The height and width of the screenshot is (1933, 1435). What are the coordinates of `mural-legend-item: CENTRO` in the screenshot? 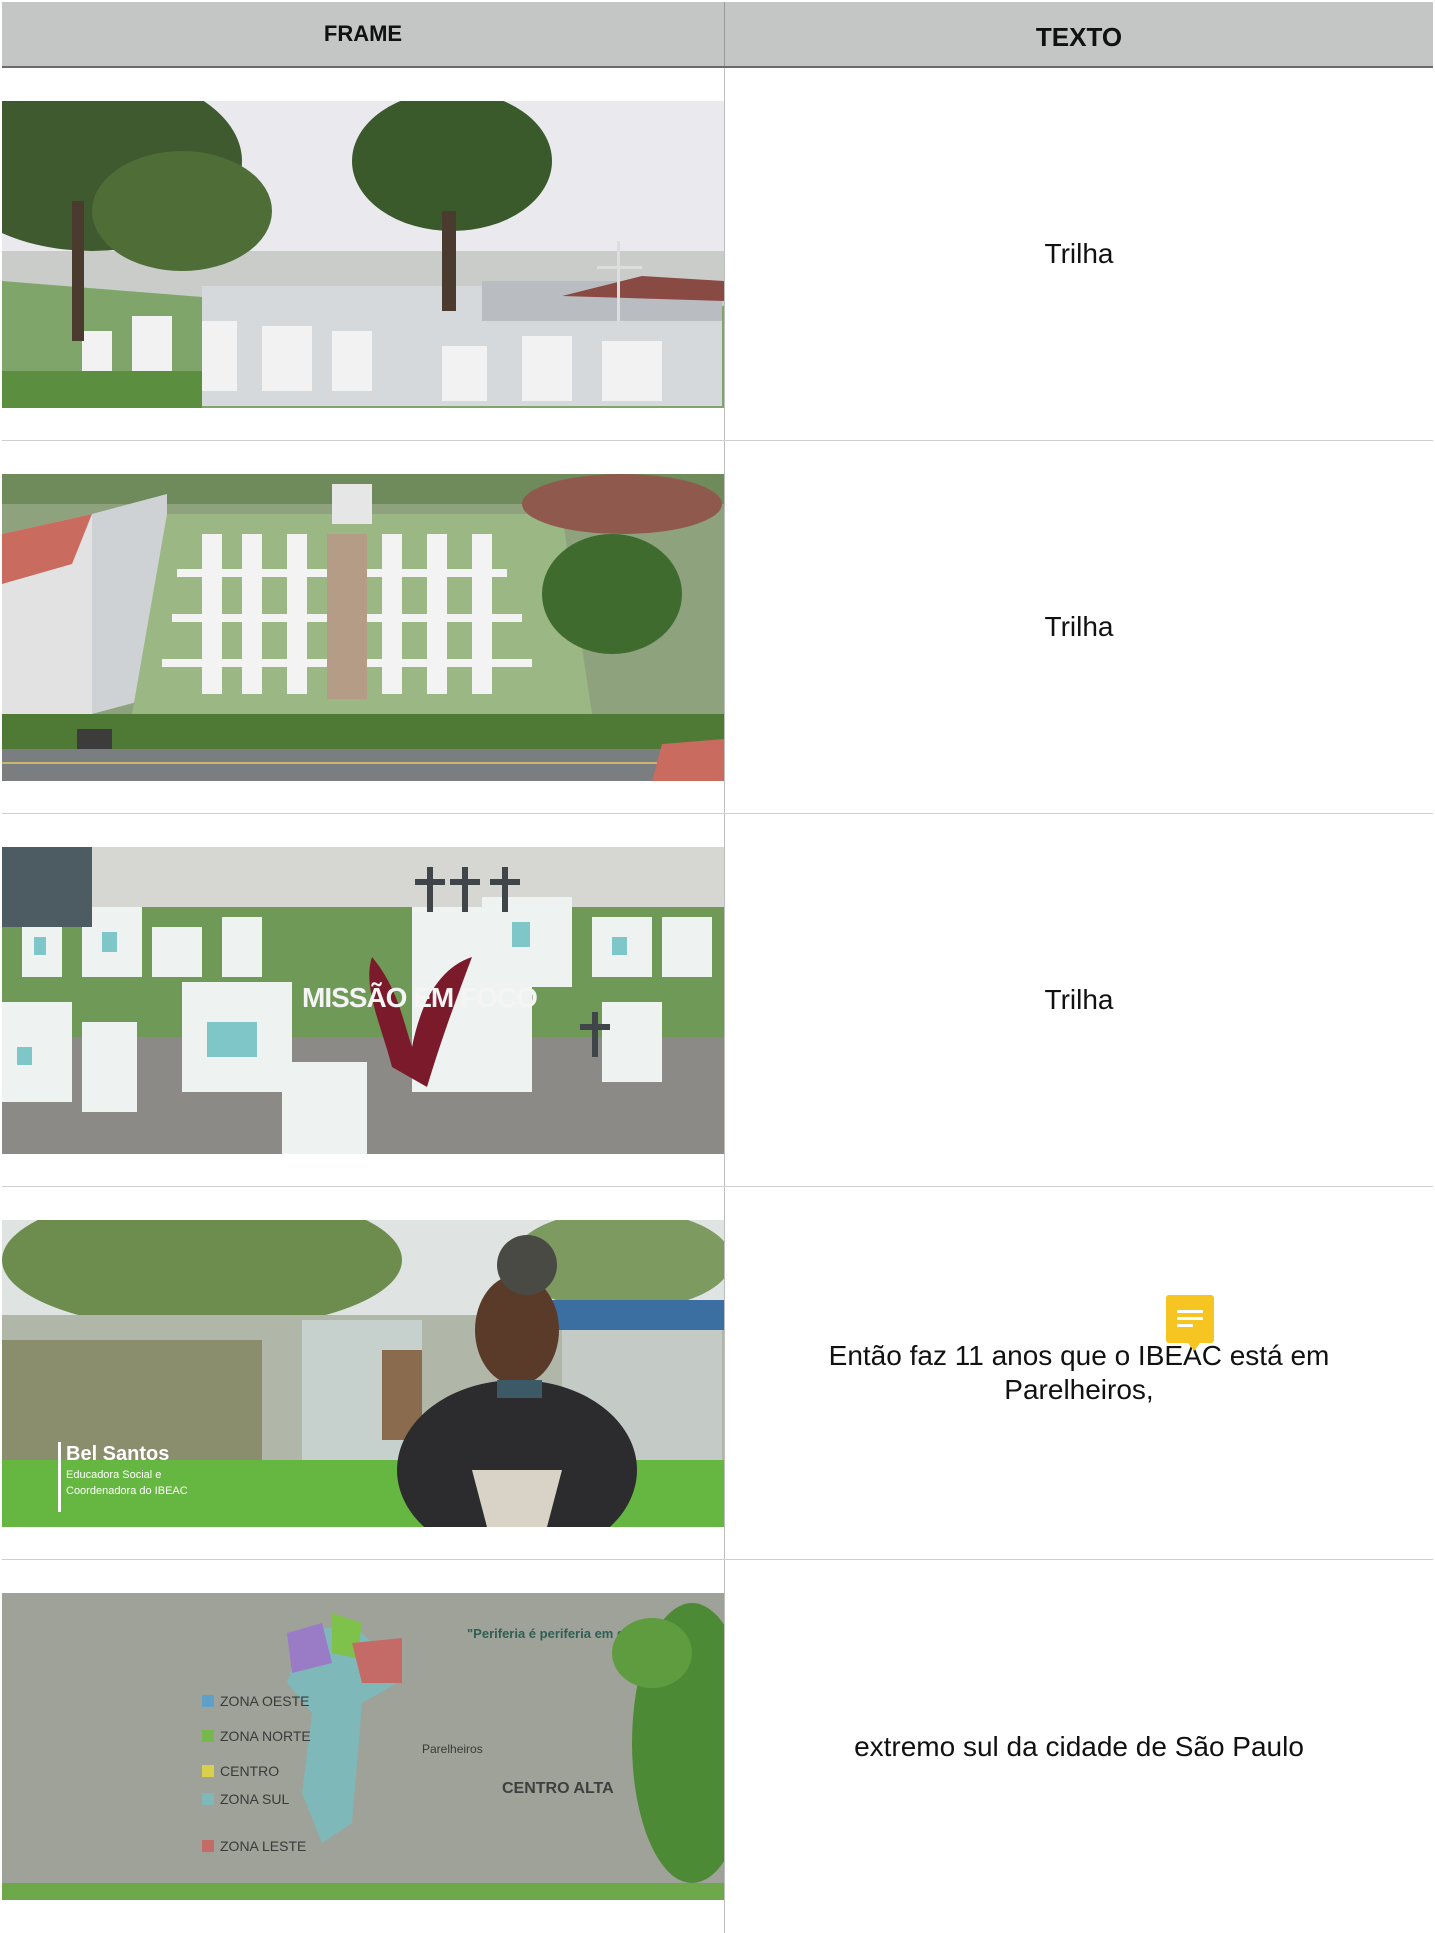 It's located at (249, 1771).